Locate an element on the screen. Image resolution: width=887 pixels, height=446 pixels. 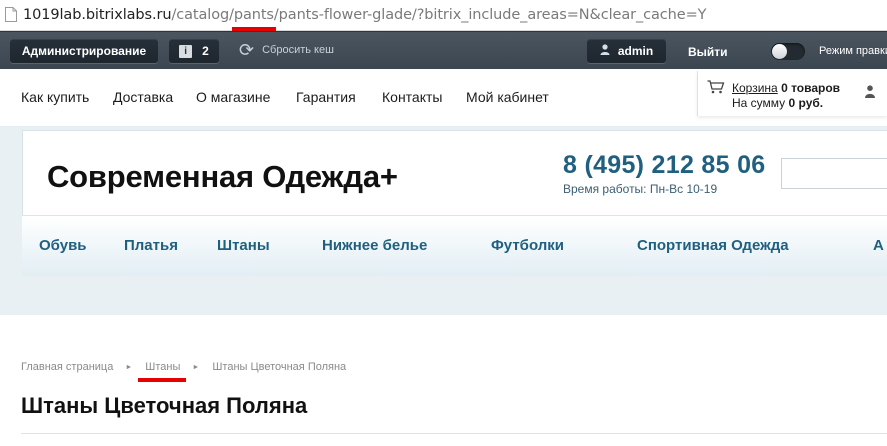
logout-link: Выйти is located at coordinates (708, 52).